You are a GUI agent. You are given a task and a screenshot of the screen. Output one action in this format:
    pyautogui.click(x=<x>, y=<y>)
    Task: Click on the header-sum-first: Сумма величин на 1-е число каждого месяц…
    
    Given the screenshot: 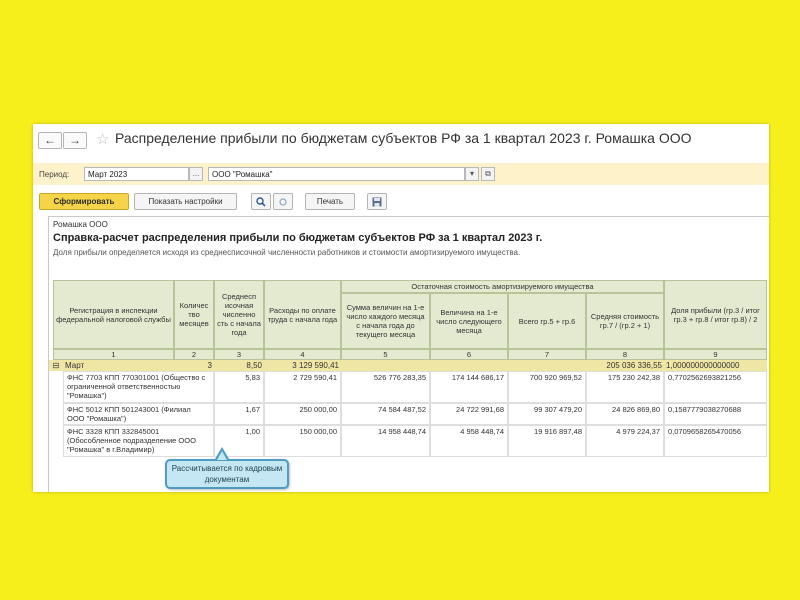 What is the action you would take?
    pyautogui.click(x=385, y=321)
    